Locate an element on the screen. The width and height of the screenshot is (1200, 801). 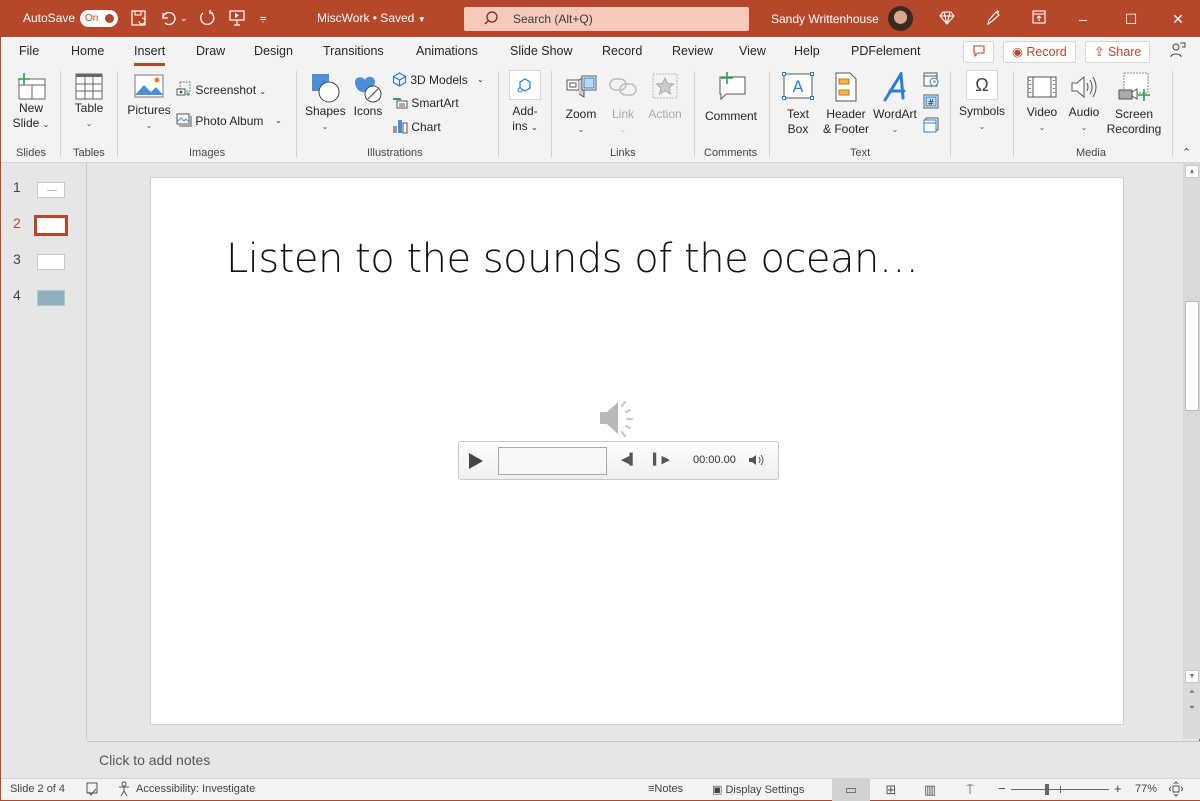
search-box: Search (Alt+Q) is located at coordinates (606, 19).